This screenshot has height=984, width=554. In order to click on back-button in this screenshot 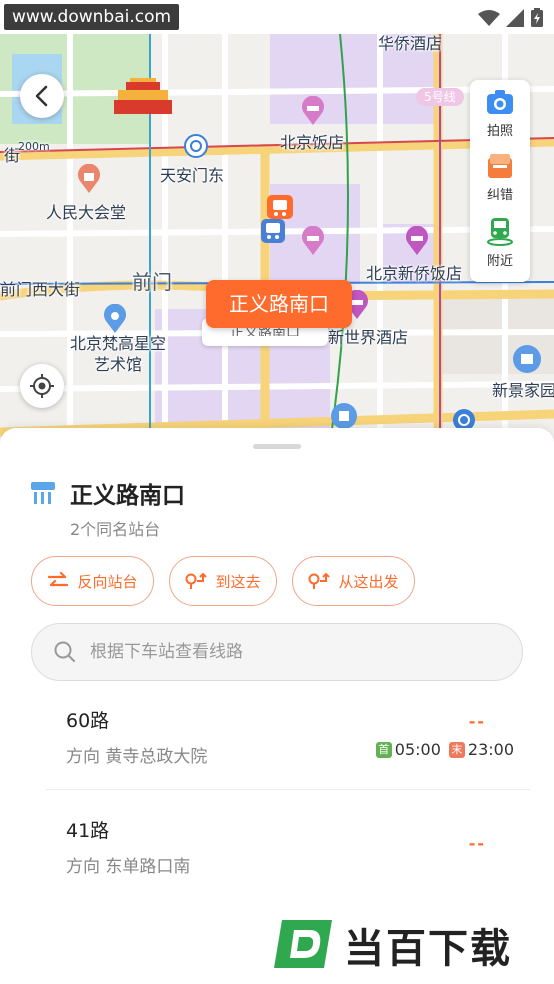, I will do `click(42, 96)`.